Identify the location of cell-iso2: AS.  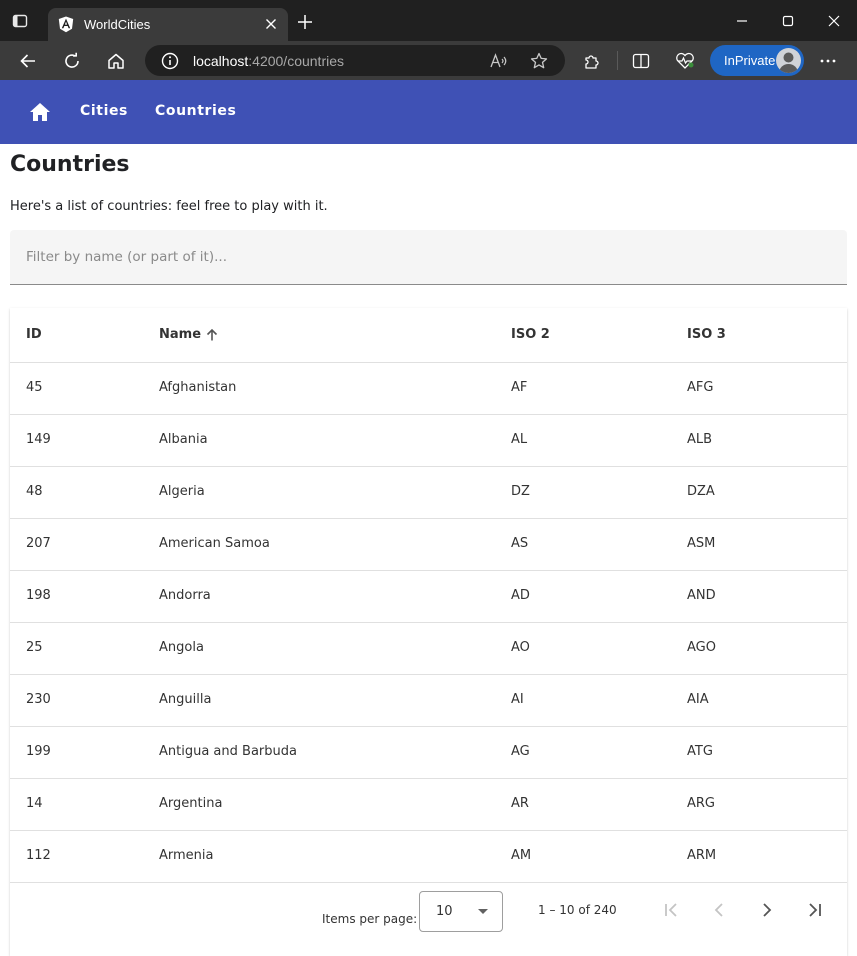
(520, 543).